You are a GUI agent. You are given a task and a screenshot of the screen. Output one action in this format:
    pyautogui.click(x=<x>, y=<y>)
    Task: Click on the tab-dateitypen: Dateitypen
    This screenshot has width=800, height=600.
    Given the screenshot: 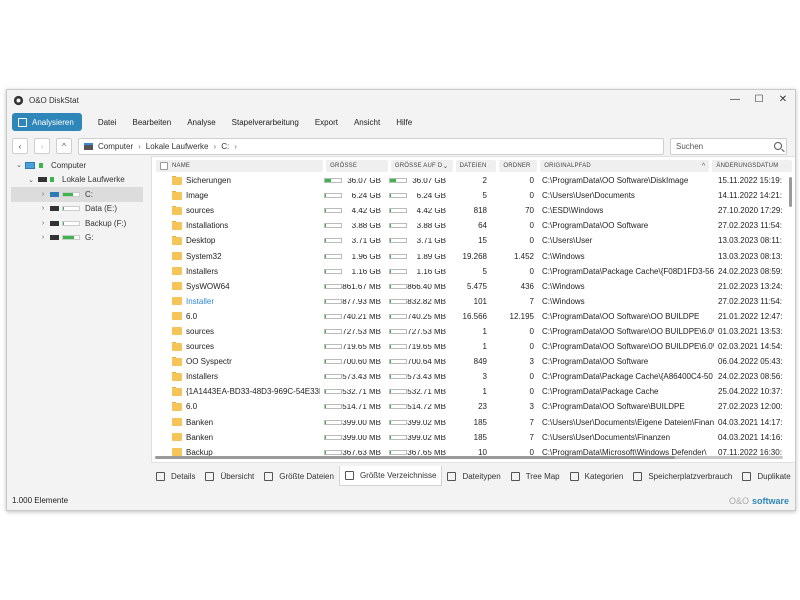 What is the action you would take?
    pyautogui.click(x=473, y=476)
    